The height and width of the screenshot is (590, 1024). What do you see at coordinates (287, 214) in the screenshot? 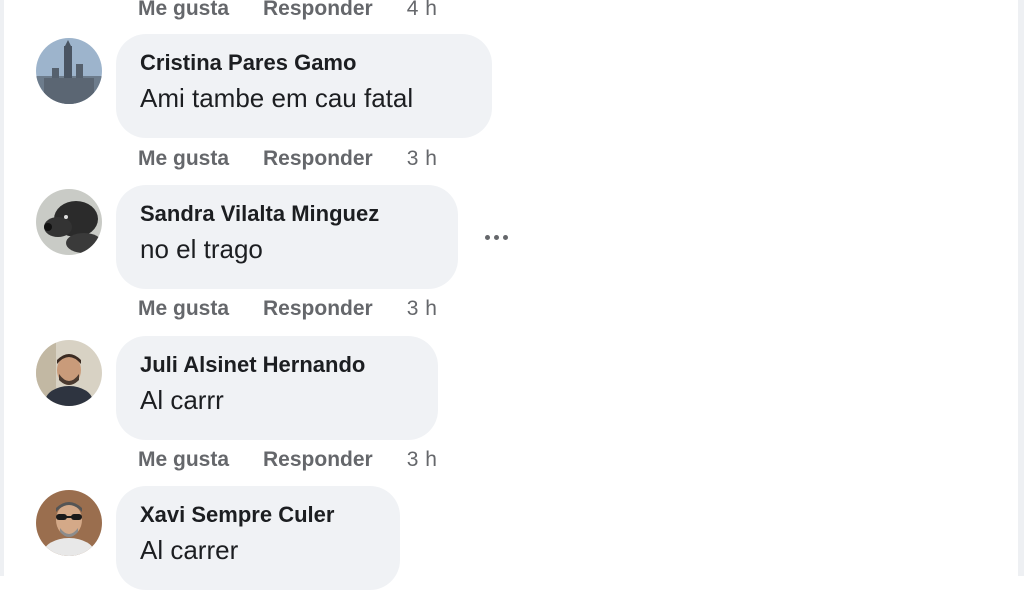
I see `comment-author: Sandra Vilalta Minguez` at bounding box center [287, 214].